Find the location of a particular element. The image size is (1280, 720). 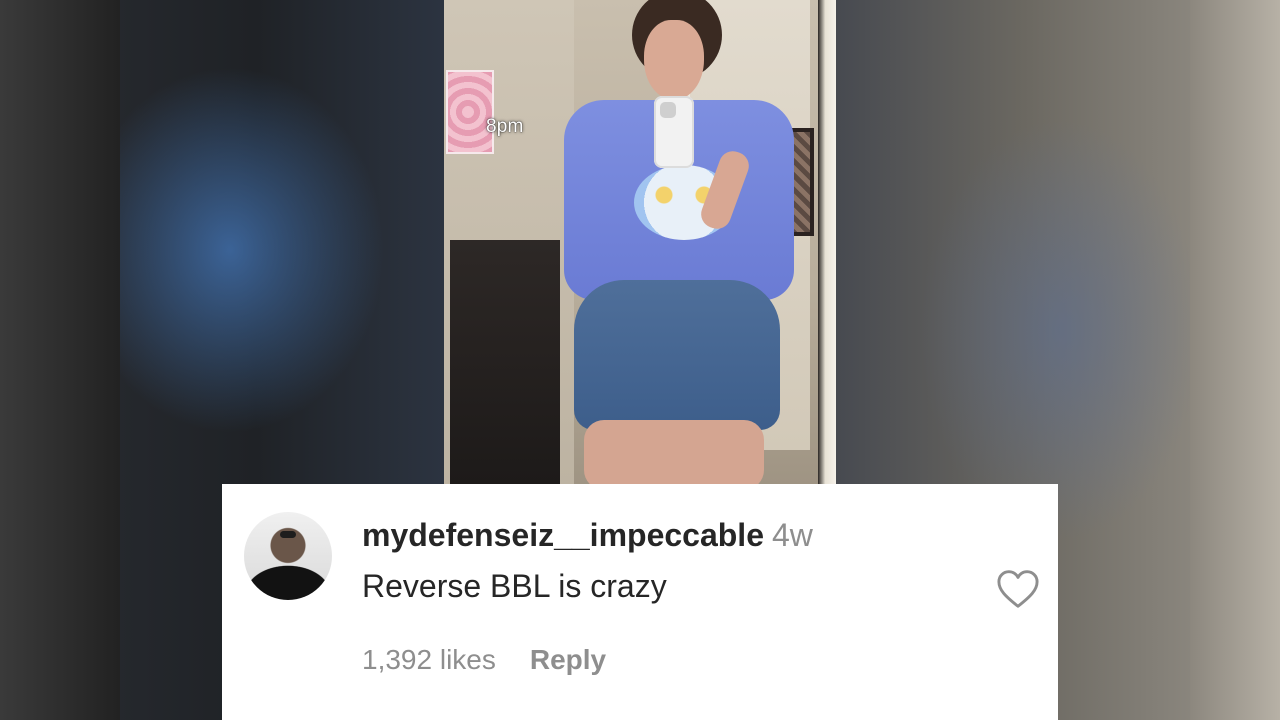

heart-outline-icon is located at coordinates (1018, 589).